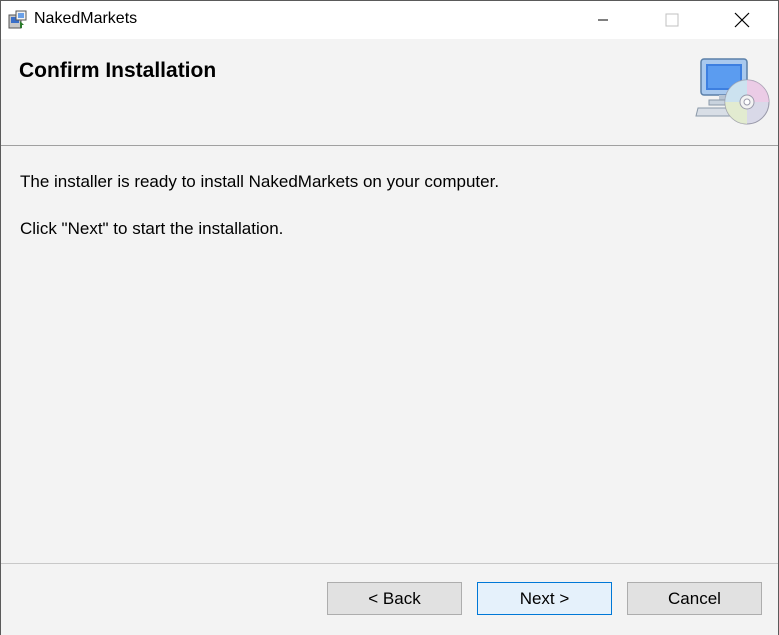 The width and height of the screenshot is (779, 635). What do you see at coordinates (732, 91) in the screenshot?
I see `computer-disc-icon` at bounding box center [732, 91].